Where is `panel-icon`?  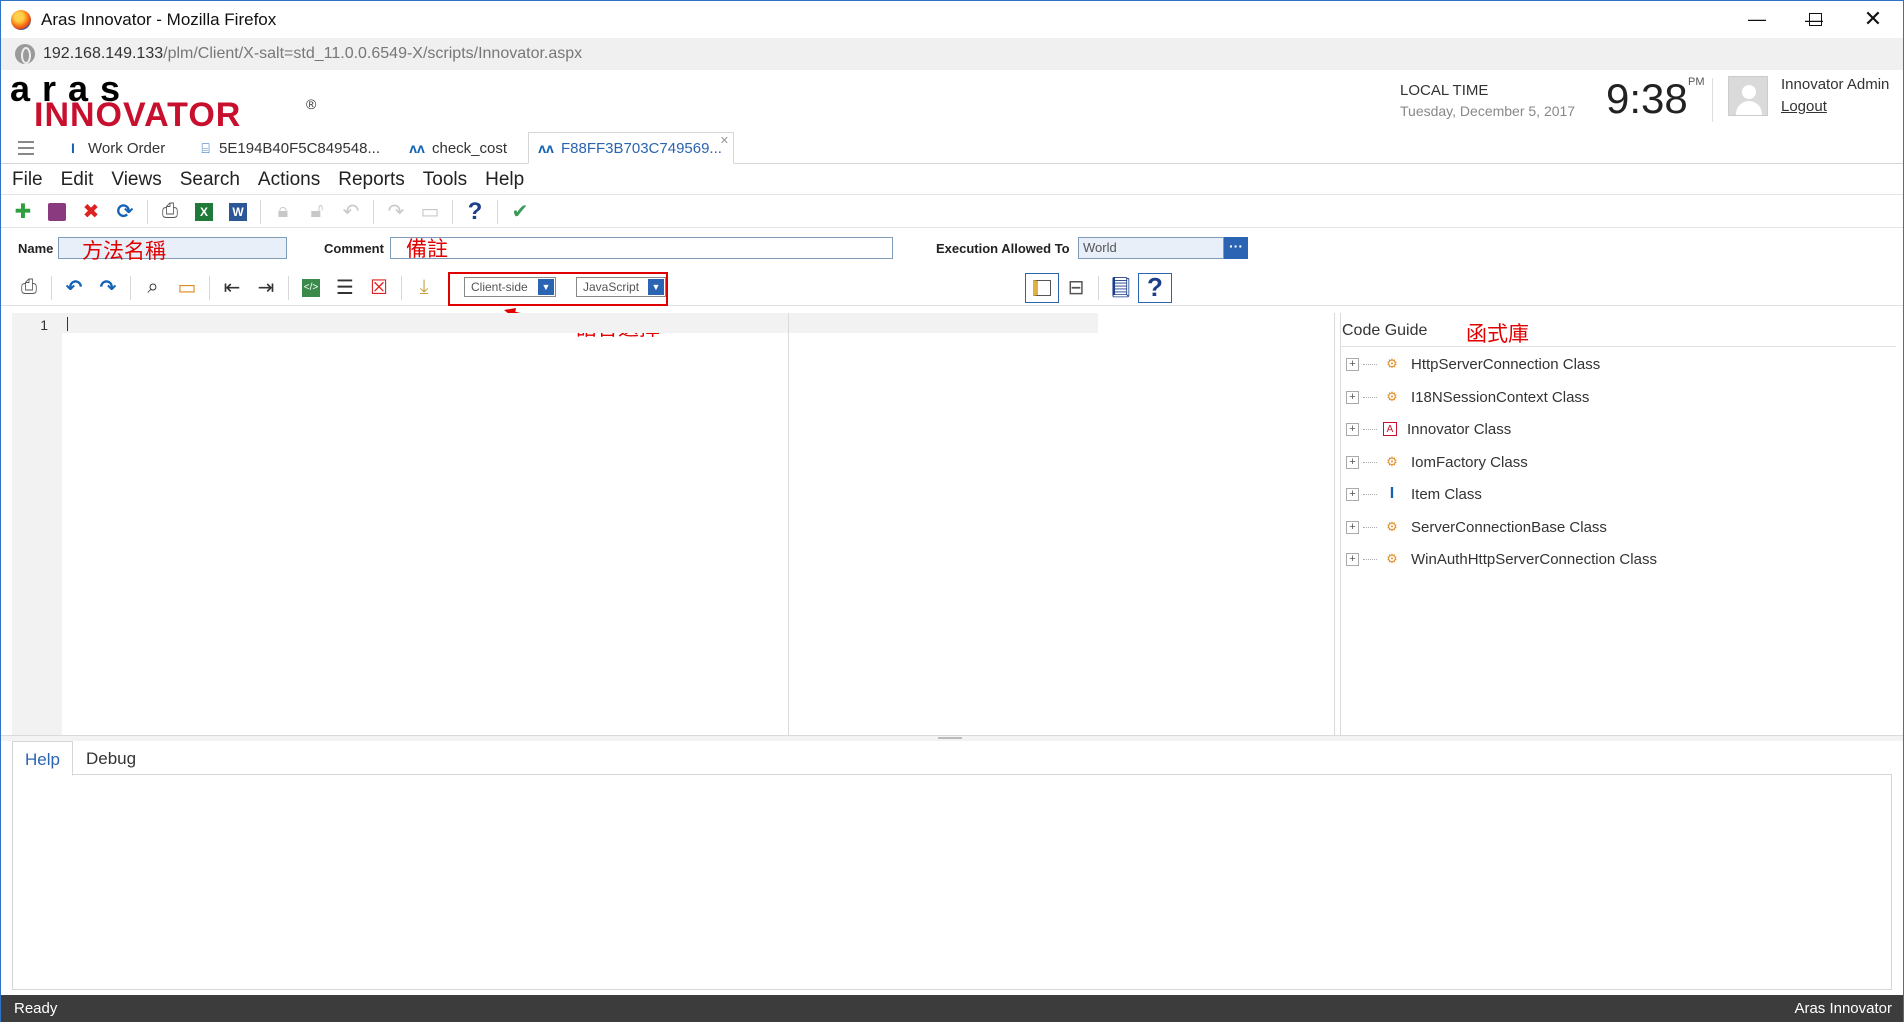 panel-icon is located at coordinates (1042, 287).